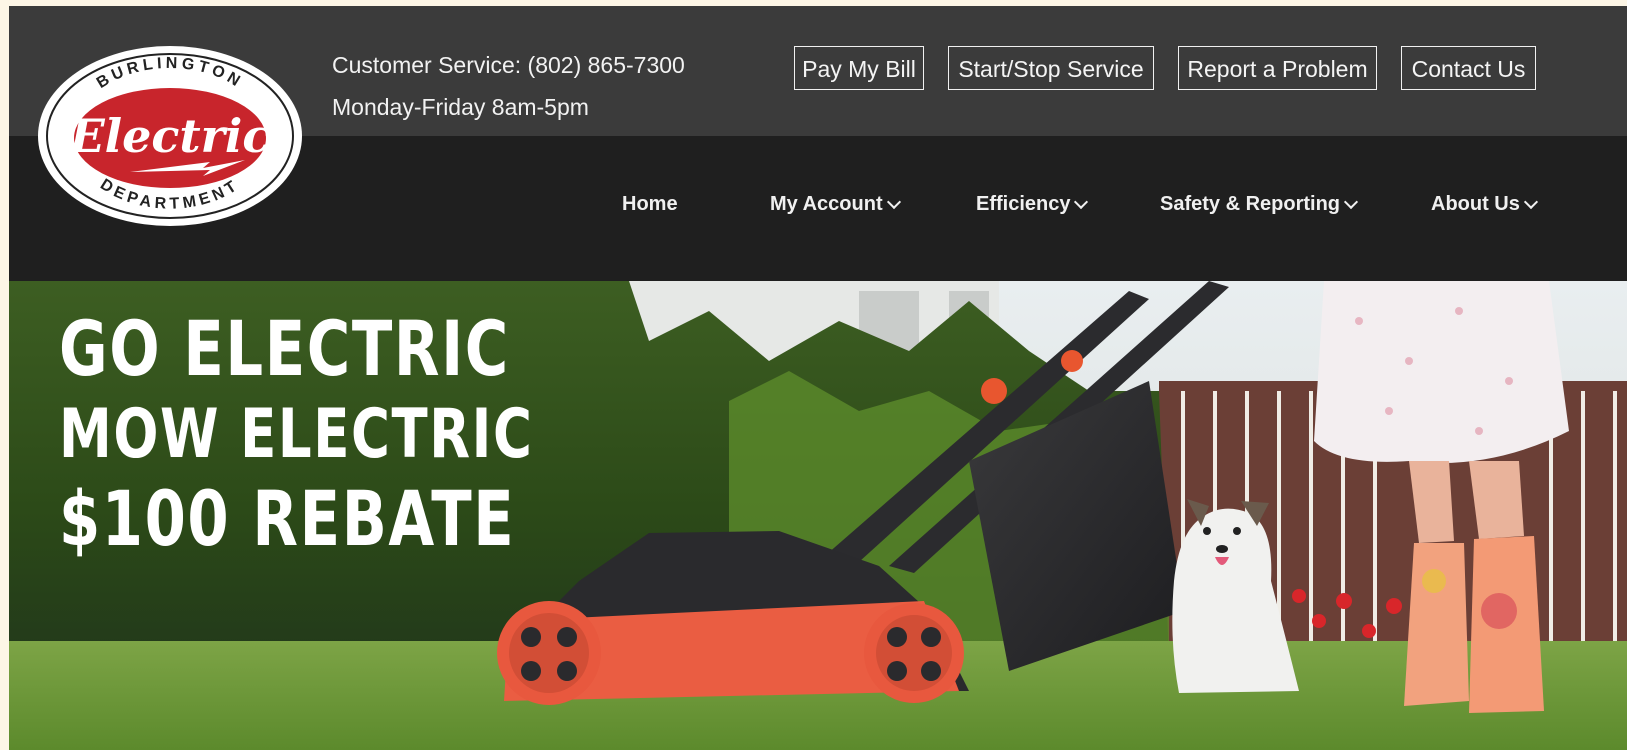  Describe the element at coordinates (826, 204) in the screenshot. I see `nav-my-account-label: My Account` at that location.